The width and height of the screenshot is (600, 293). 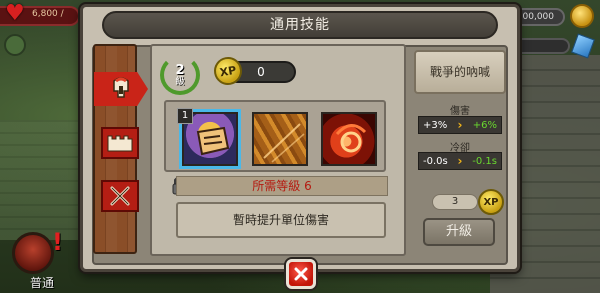 What do you see at coordinates (42, 180) in the screenshot?
I see `grass-field` at bounding box center [42, 180].